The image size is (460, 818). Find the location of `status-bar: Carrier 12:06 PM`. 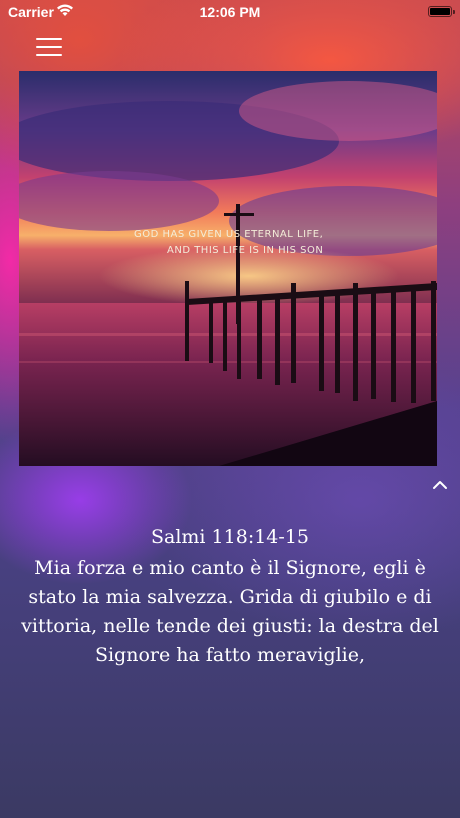

status-bar: Carrier 12:06 PM is located at coordinates (230, 12).